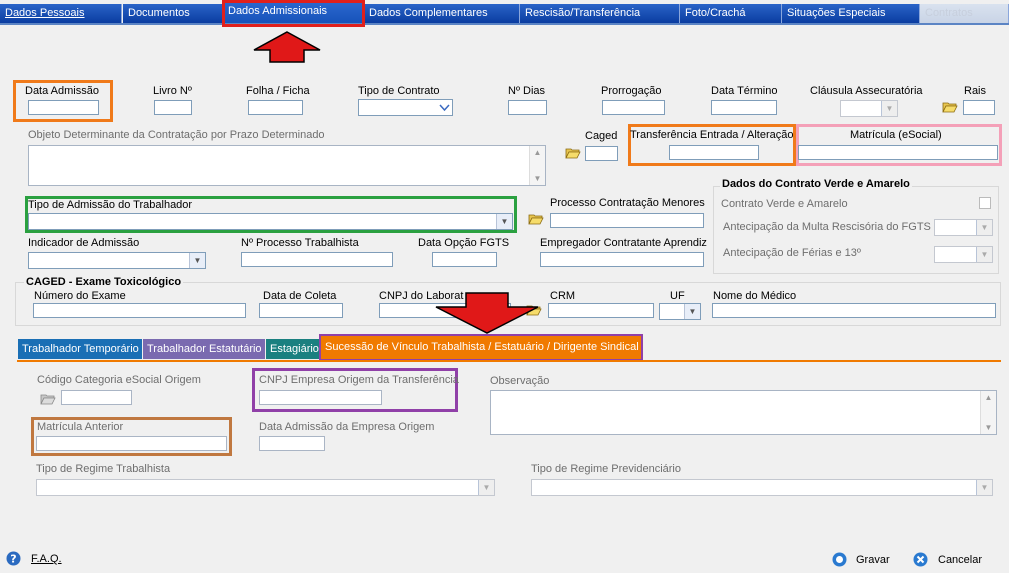 This screenshot has height=573, width=1009. Describe the element at coordinates (714, 152) in the screenshot. I see `transferencia-input` at that location.